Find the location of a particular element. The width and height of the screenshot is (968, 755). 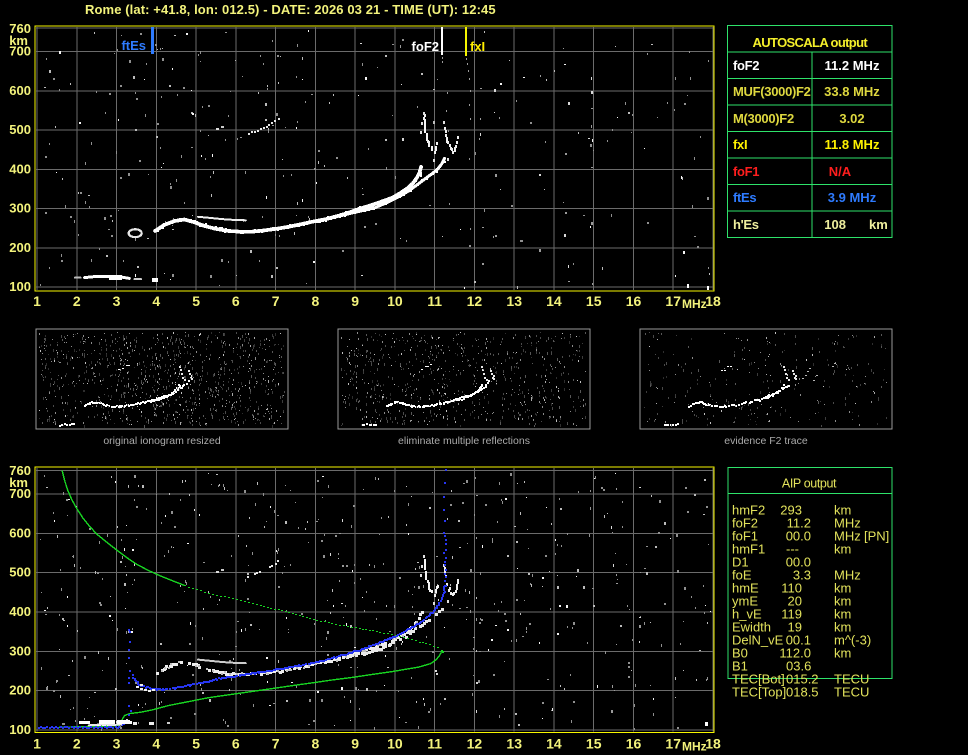

svg-text: N/A is located at coordinates (840, 171).